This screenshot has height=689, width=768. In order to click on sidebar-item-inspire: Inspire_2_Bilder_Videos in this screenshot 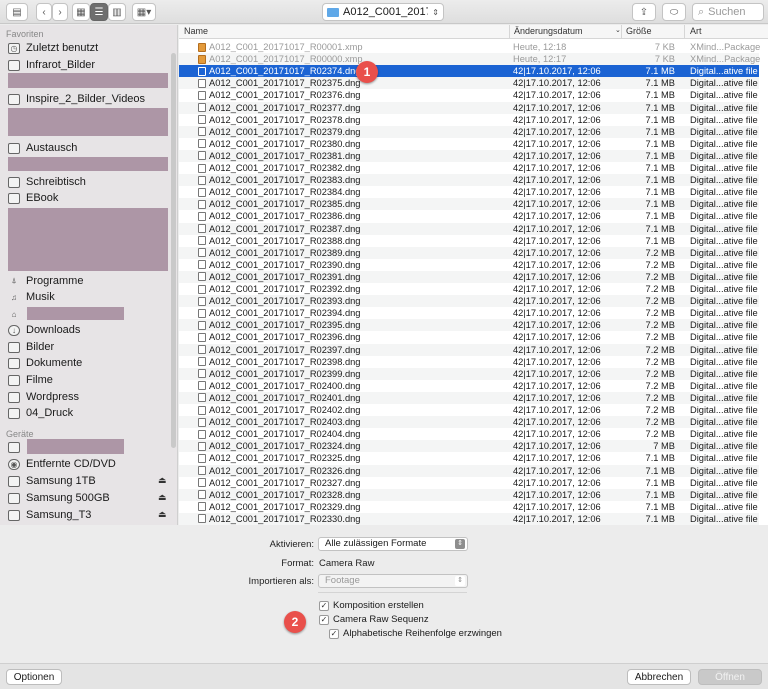, I will do `click(76, 99)`.